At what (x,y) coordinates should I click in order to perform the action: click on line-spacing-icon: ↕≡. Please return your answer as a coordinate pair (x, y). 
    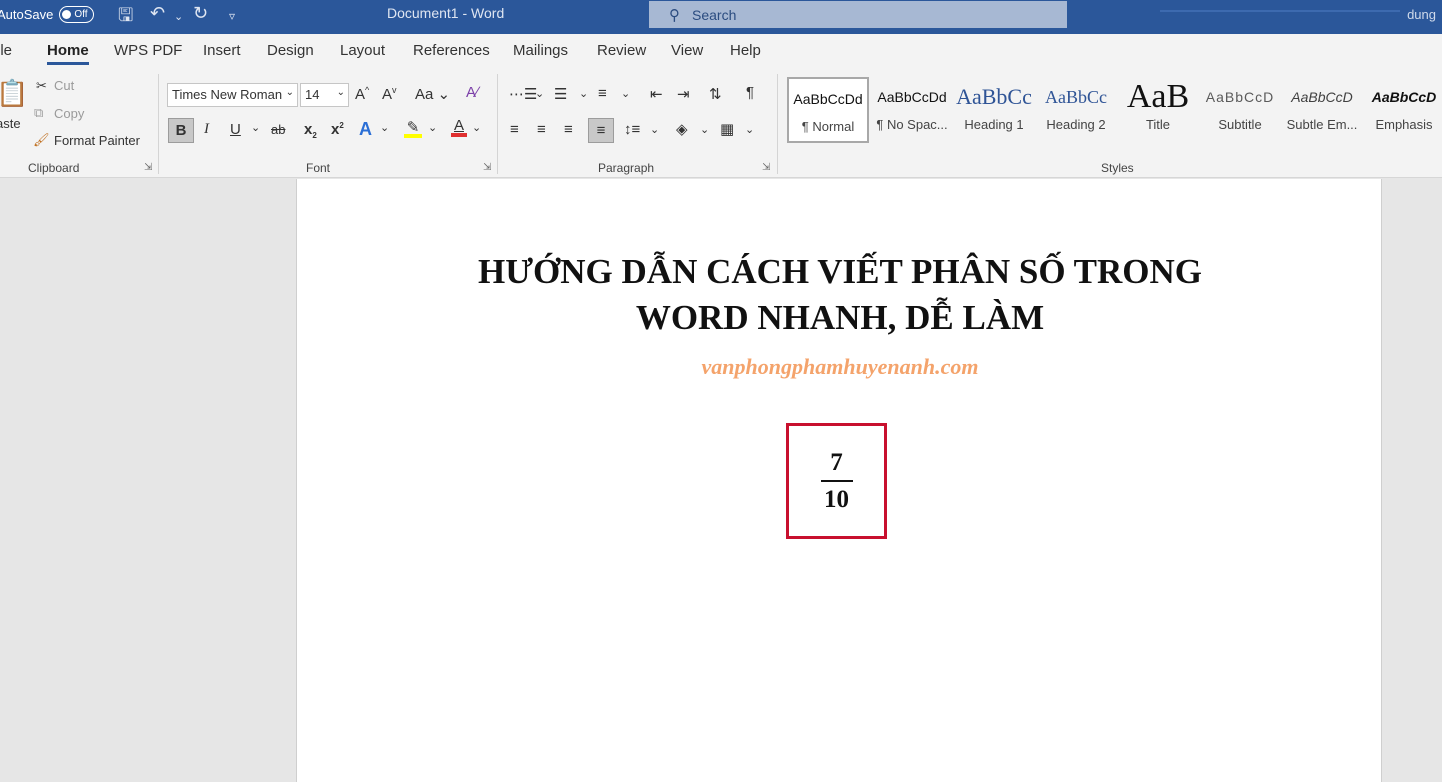
    Looking at the image, I should click on (632, 129).